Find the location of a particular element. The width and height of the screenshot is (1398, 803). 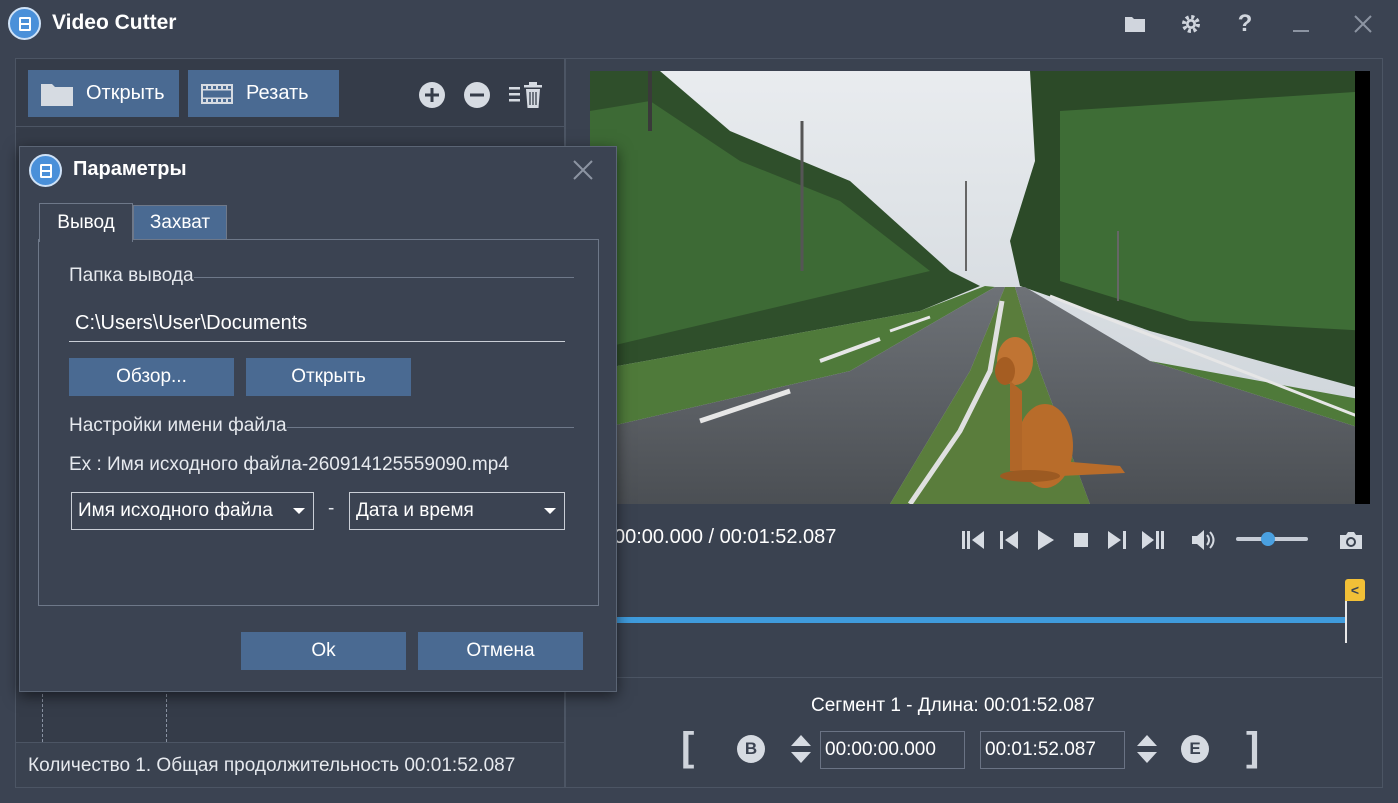

timeline-playhead is located at coordinates (1346, 621).